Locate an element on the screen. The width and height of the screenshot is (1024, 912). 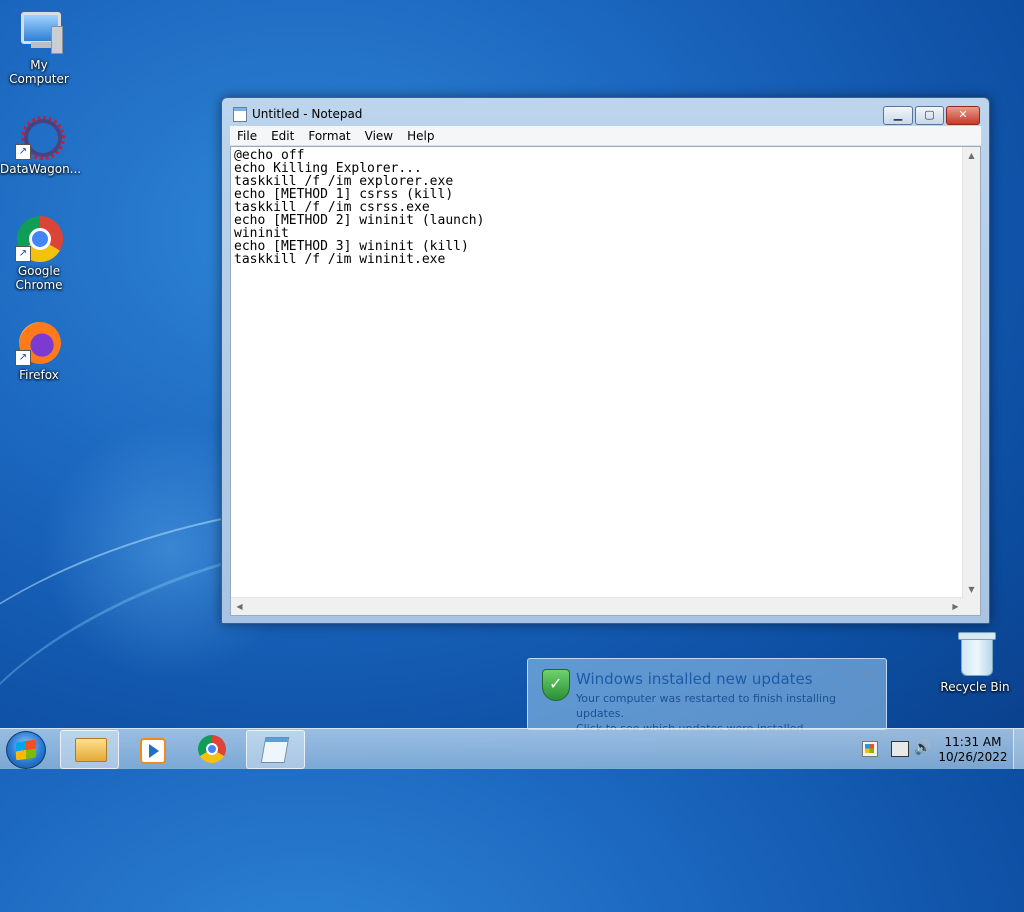
notepad-icon is located at coordinates (275, 750).